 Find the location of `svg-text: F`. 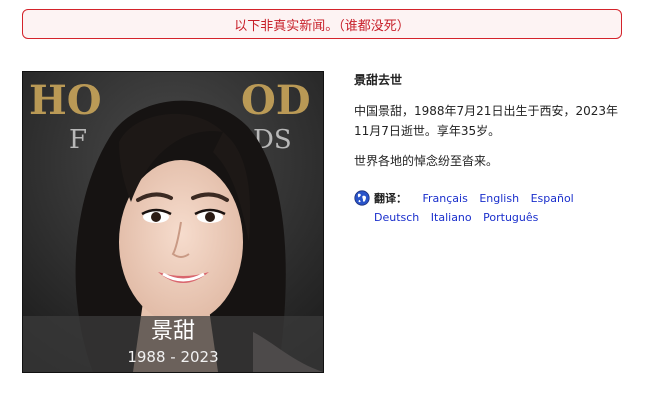

svg-text: F is located at coordinates (78, 140).